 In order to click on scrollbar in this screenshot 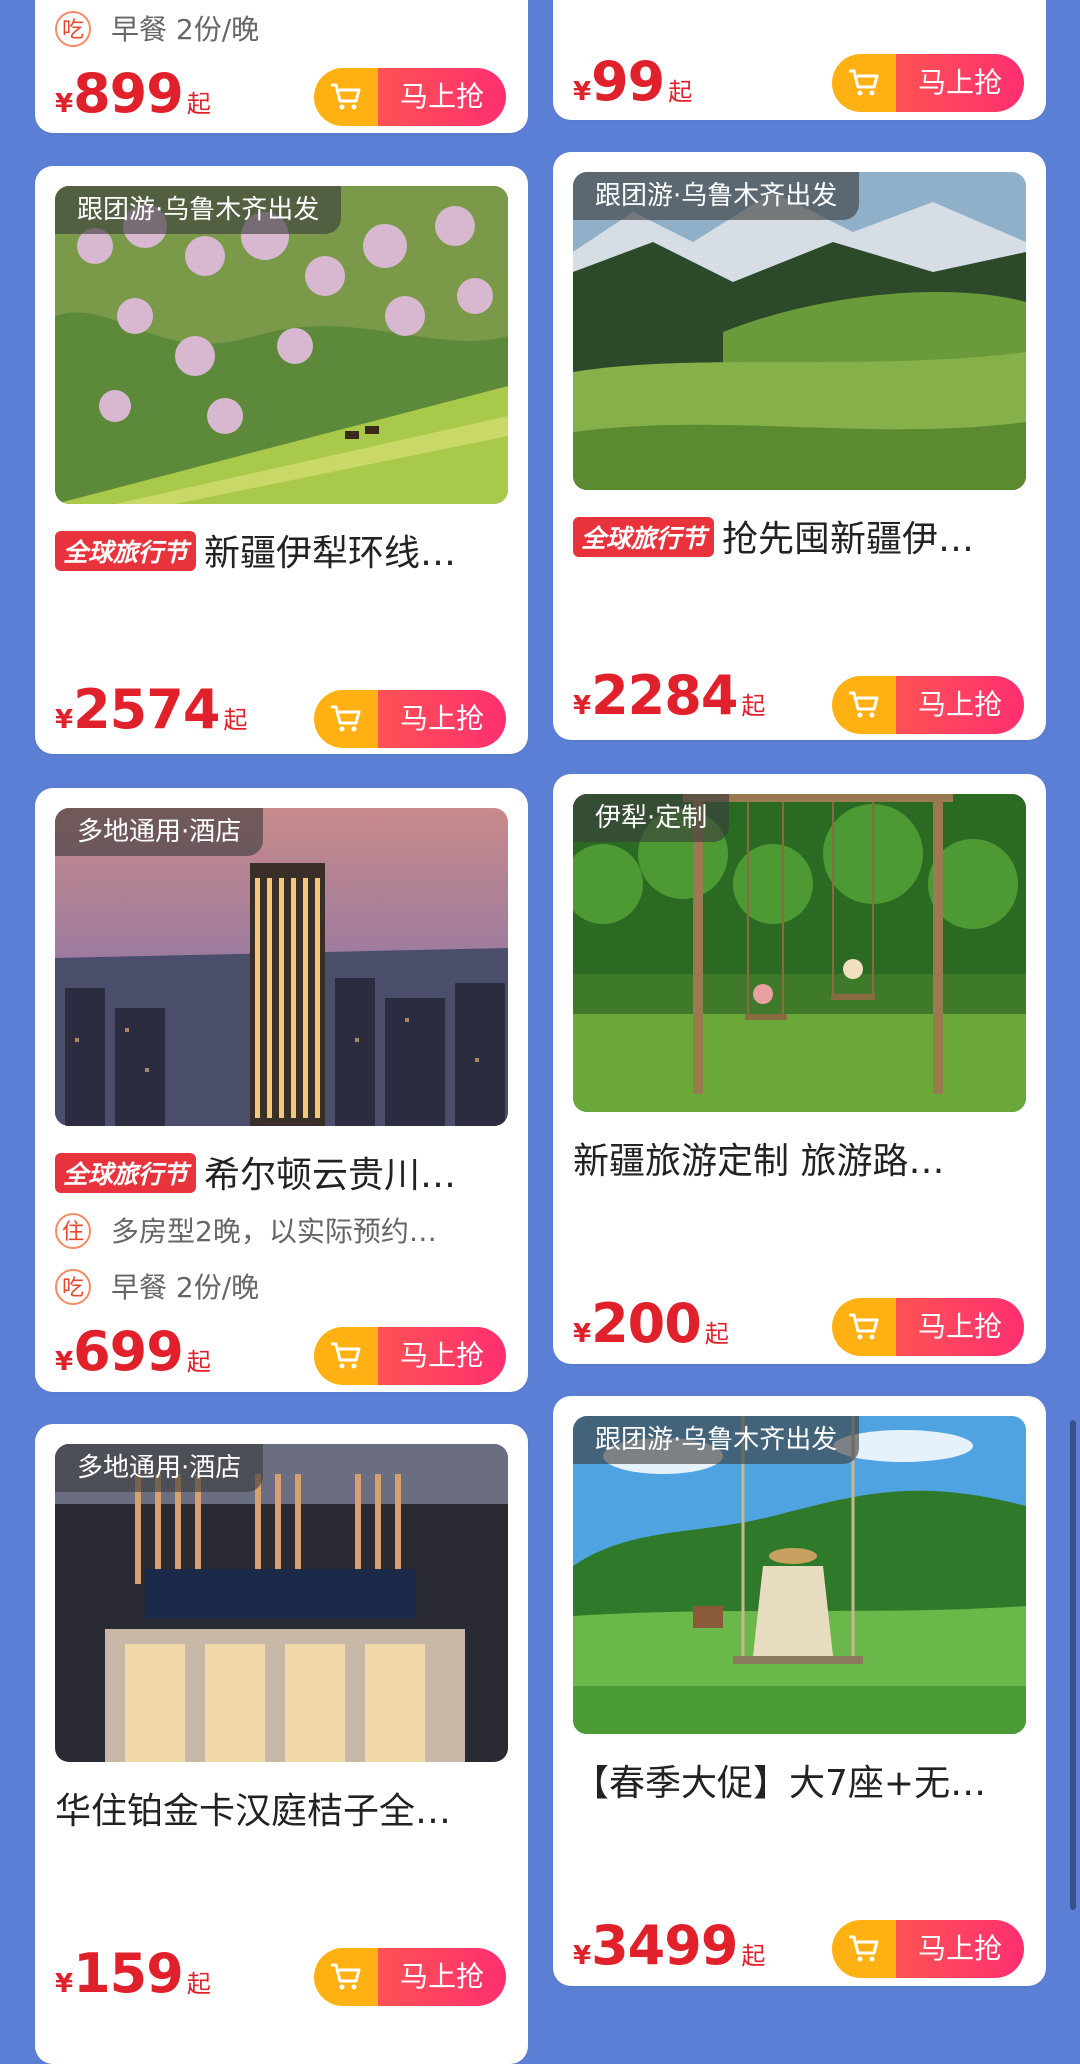, I will do `click(1073, 1665)`.